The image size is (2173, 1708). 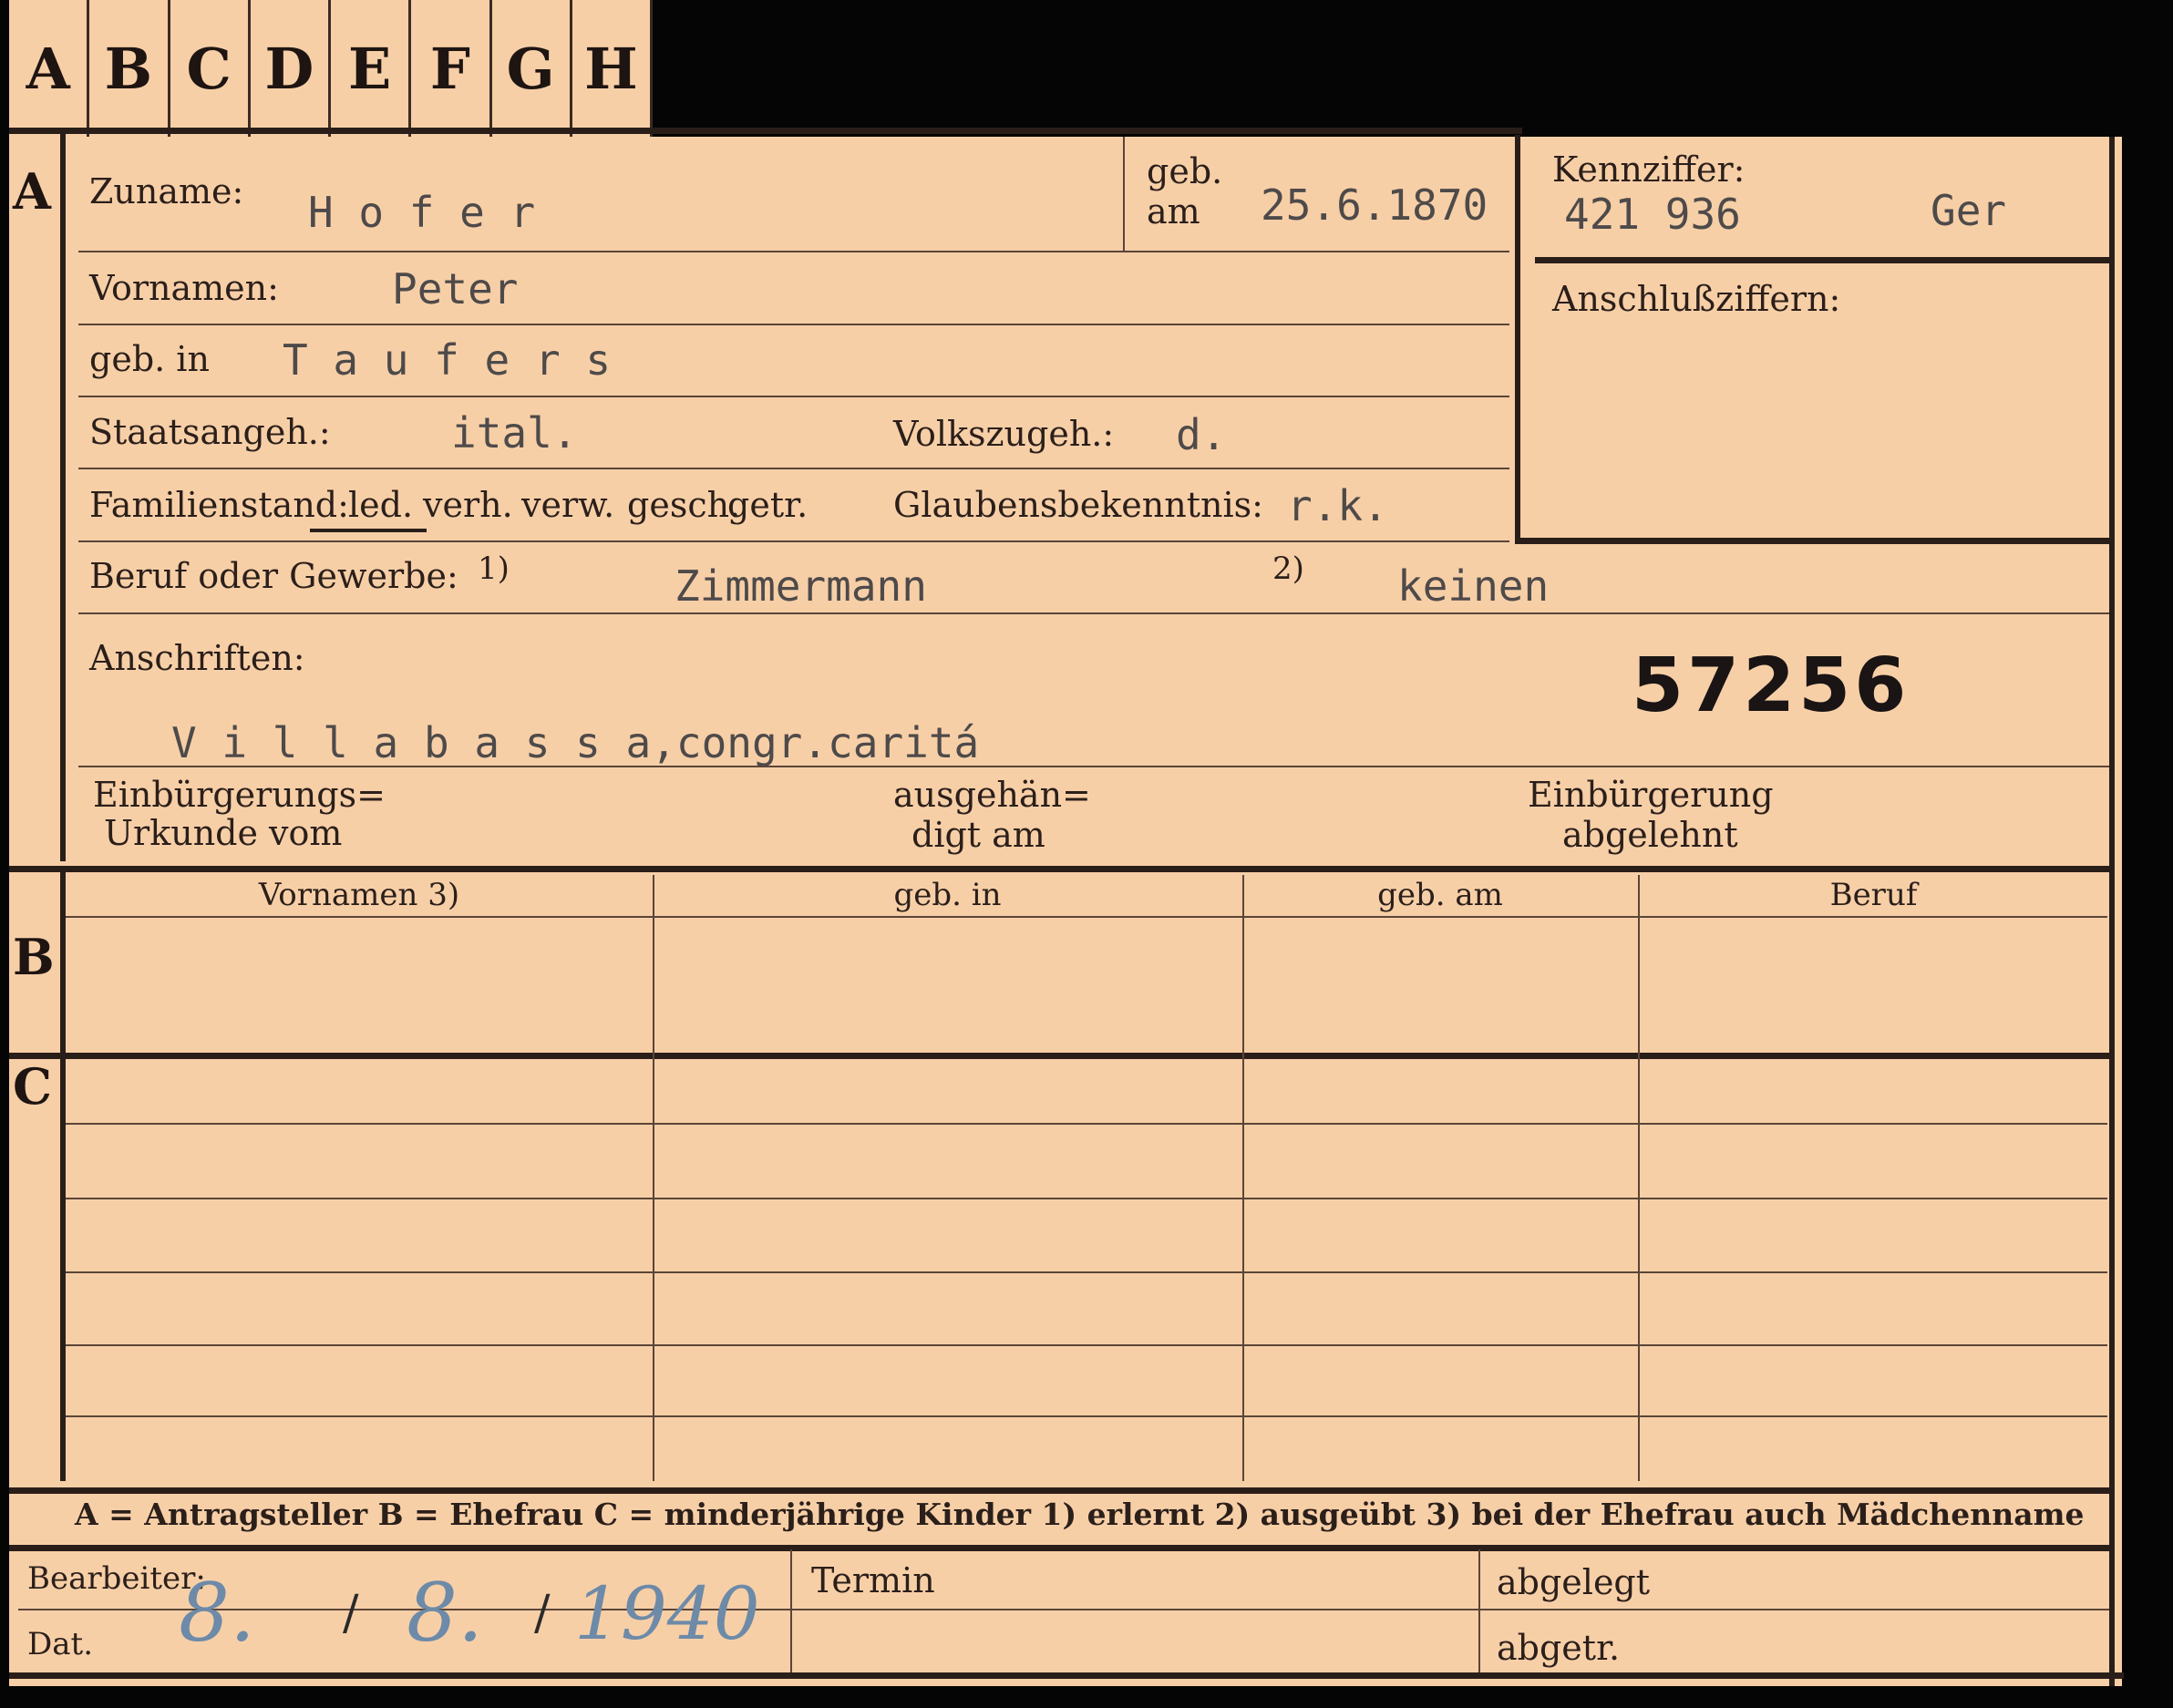 What do you see at coordinates (514, 433) in the screenshot?
I see `staatsangeh-value: ital.` at bounding box center [514, 433].